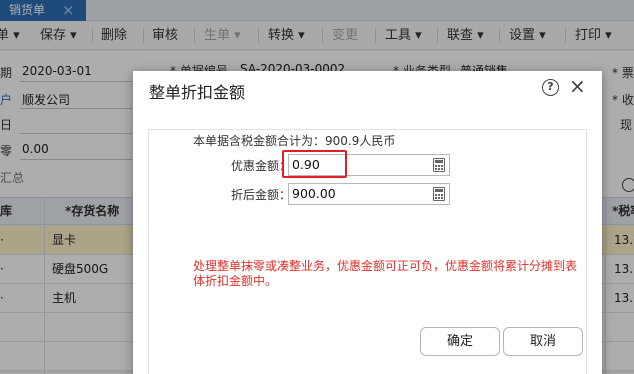  What do you see at coordinates (369, 194) in the screenshot?
I see `after-discount-input: 900.00` at bounding box center [369, 194].